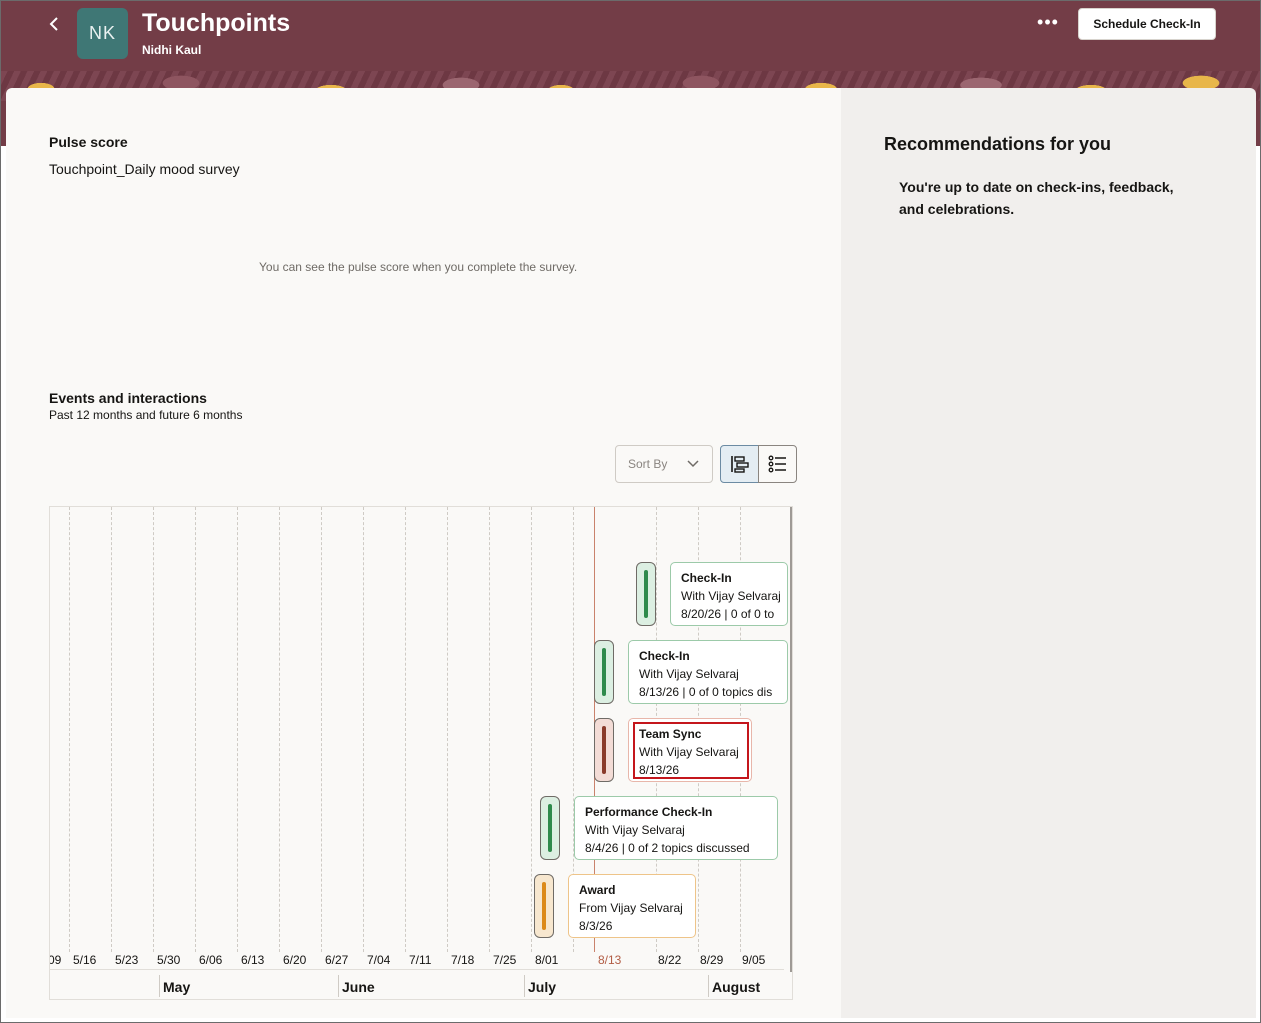 The height and width of the screenshot is (1023, 1261). What do you see at coordinates (791, 739) in the screenshot?
I see `timeline-edge` at bounding box center [791, 739].